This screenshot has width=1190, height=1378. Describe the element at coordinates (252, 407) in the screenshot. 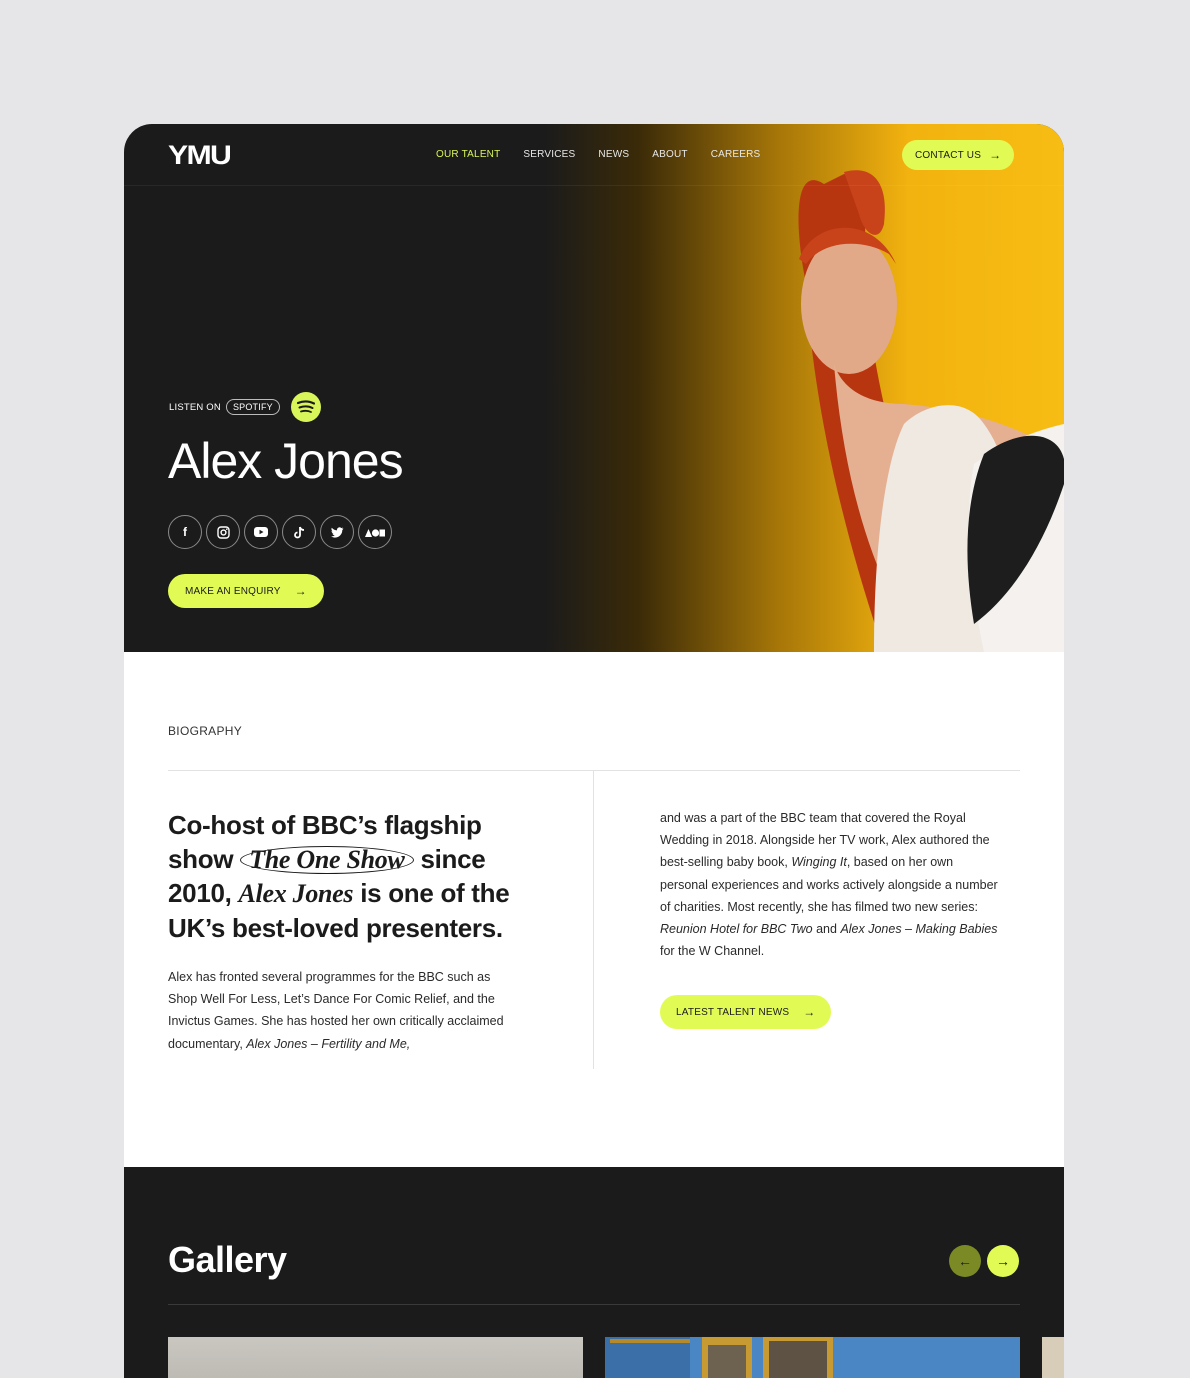

I see `spotify-tag: SPOTIFY` at that location.